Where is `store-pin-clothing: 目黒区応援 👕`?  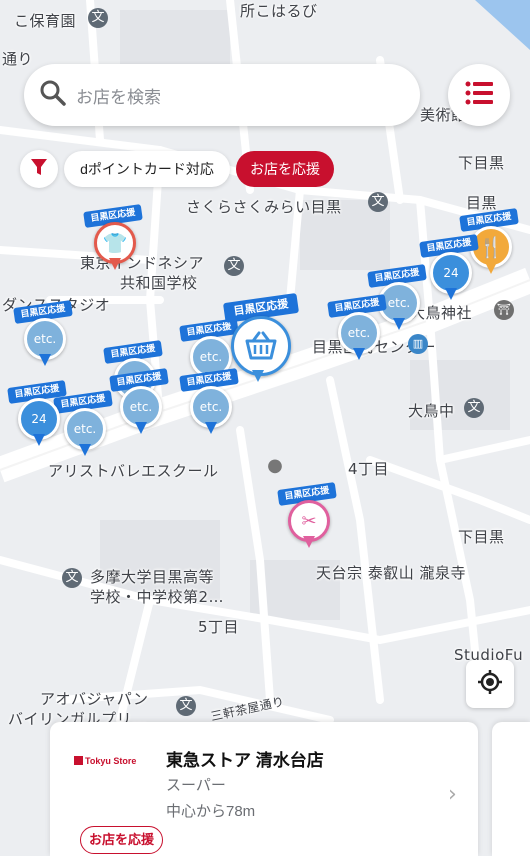 store-pin-clothing: 目黒区応援 👕 is located at coordinates (113, 238).